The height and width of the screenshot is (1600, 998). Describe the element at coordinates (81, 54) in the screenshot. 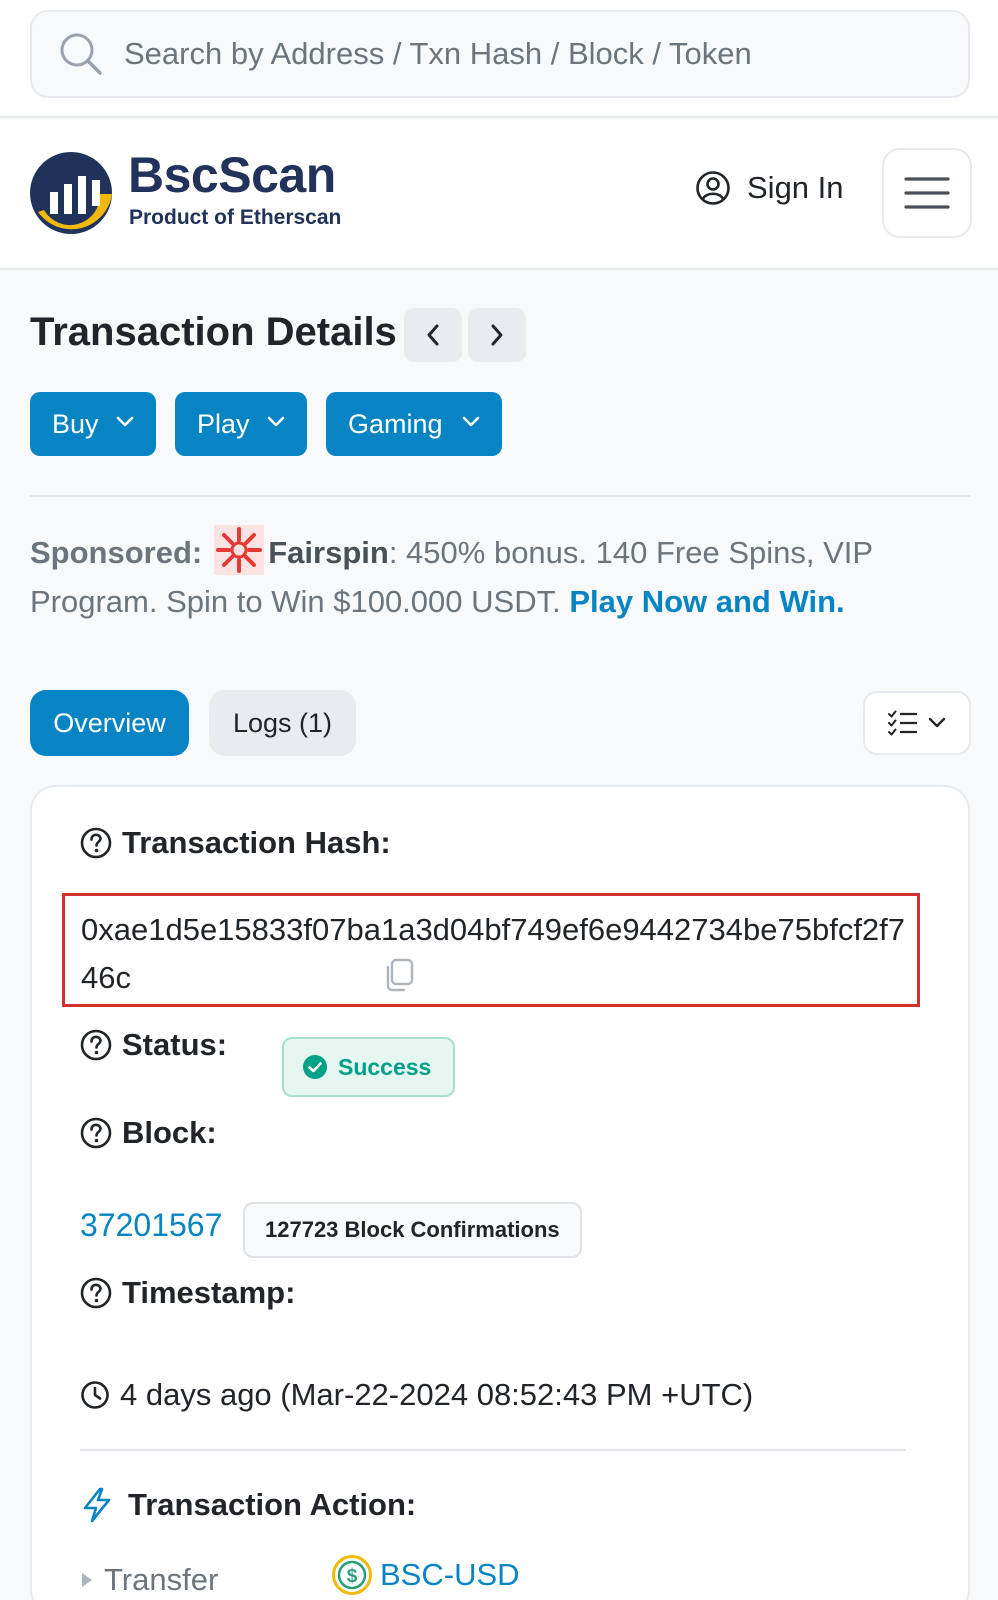

I see `search-icon` at that location.